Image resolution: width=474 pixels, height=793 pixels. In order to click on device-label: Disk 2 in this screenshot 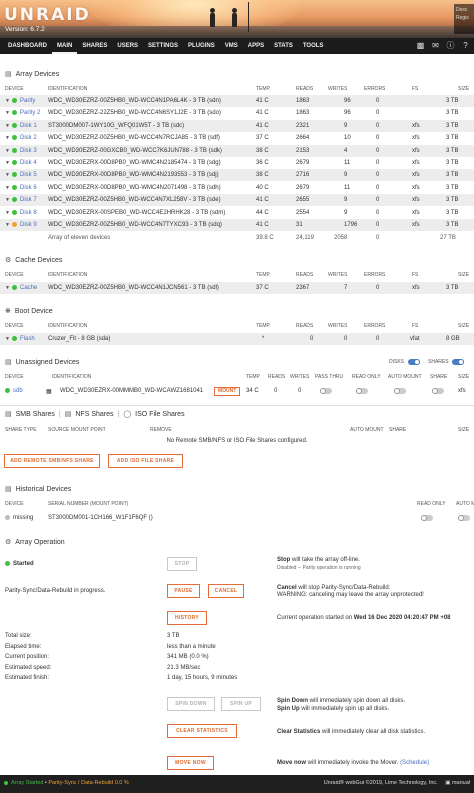, I will do `click(28, 138)`.